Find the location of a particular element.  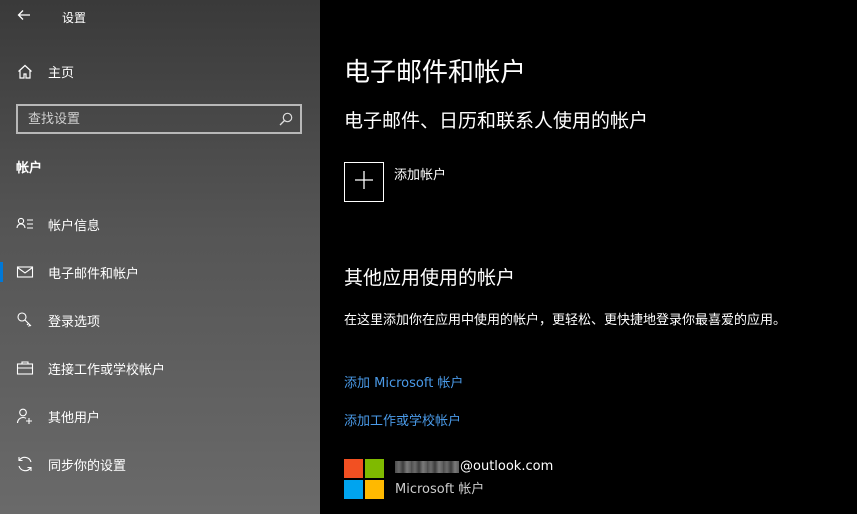

sidebar-item-work-school: 连接工作或学校帐户 is located at coordinates (160, 368).